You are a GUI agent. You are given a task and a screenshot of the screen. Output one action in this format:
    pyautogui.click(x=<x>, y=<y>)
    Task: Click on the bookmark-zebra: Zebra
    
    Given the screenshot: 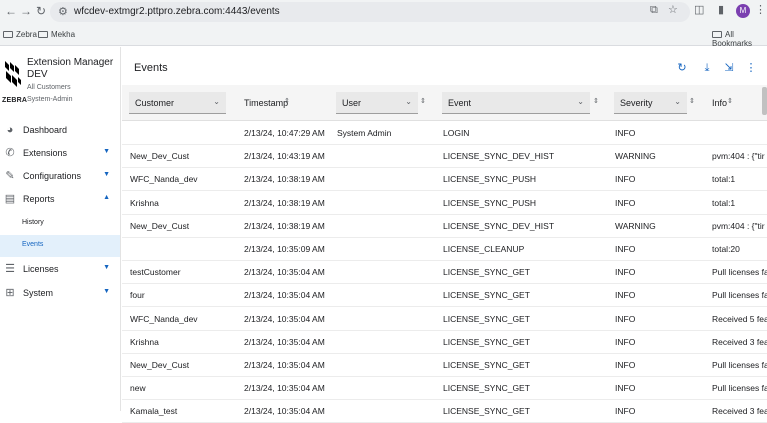 What is the action you would take?
    pyautogui.click(x=20, y=34)
    